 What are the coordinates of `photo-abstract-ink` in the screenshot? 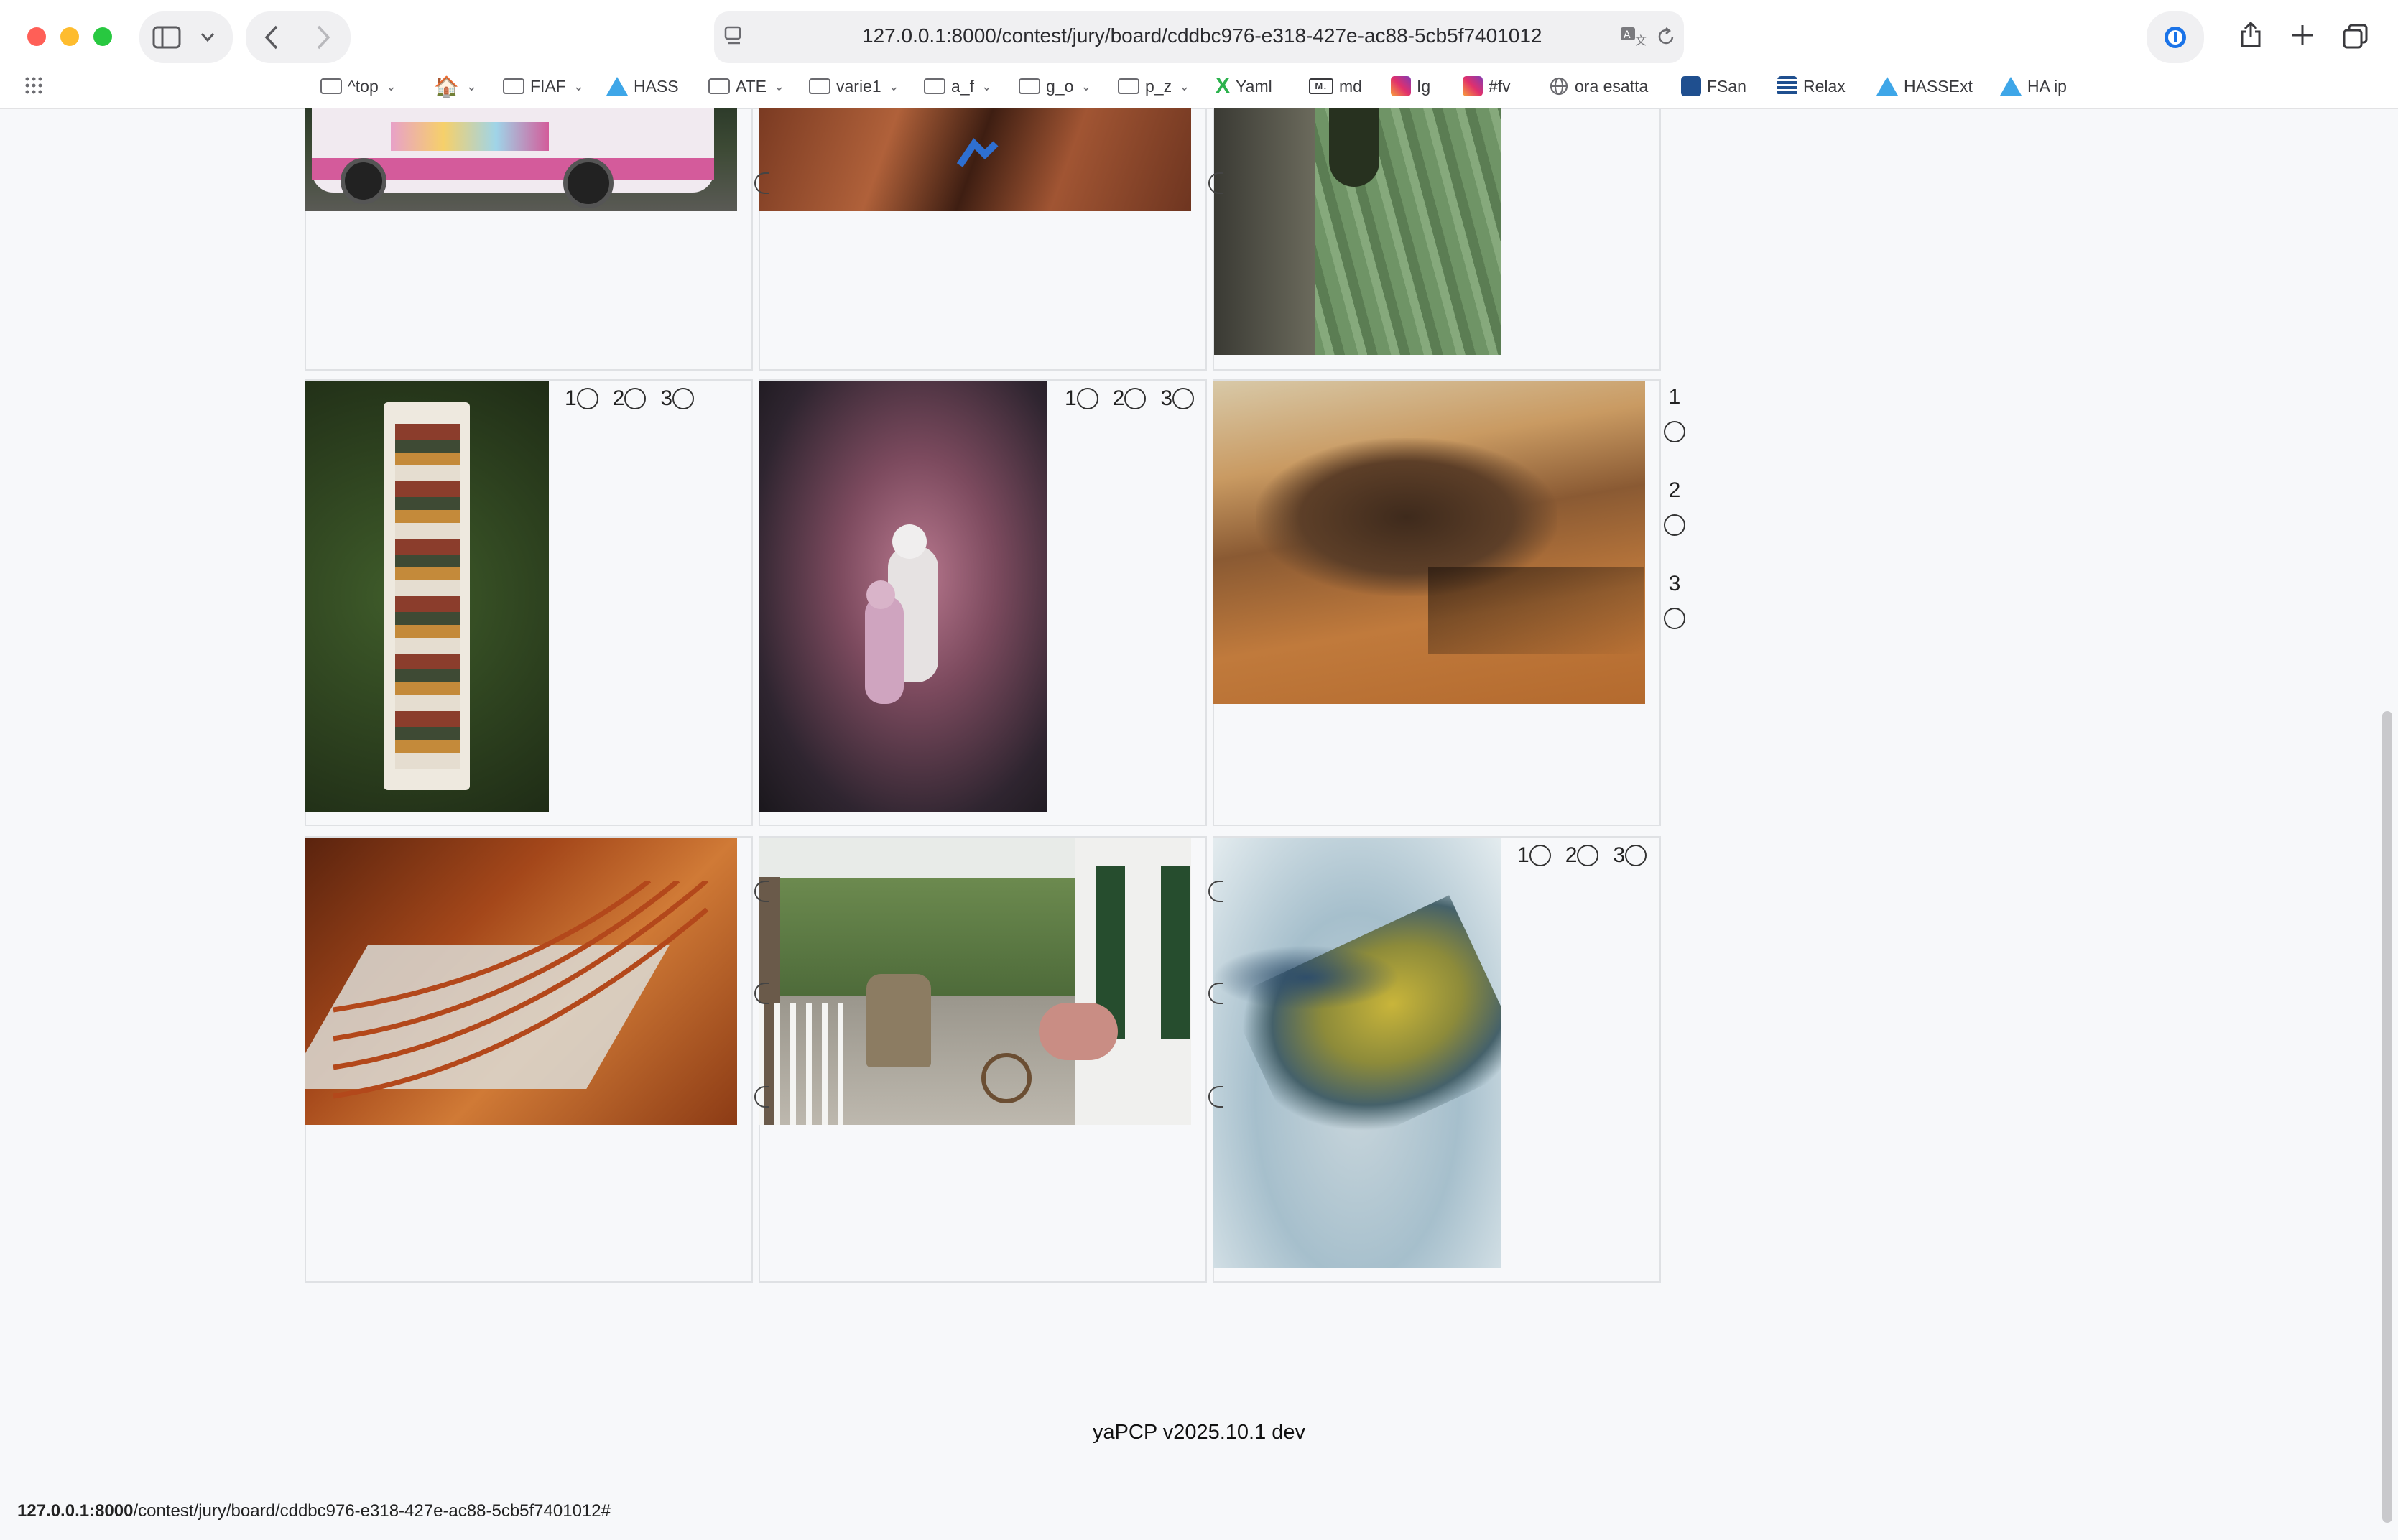 It's located at (1357, 1053).